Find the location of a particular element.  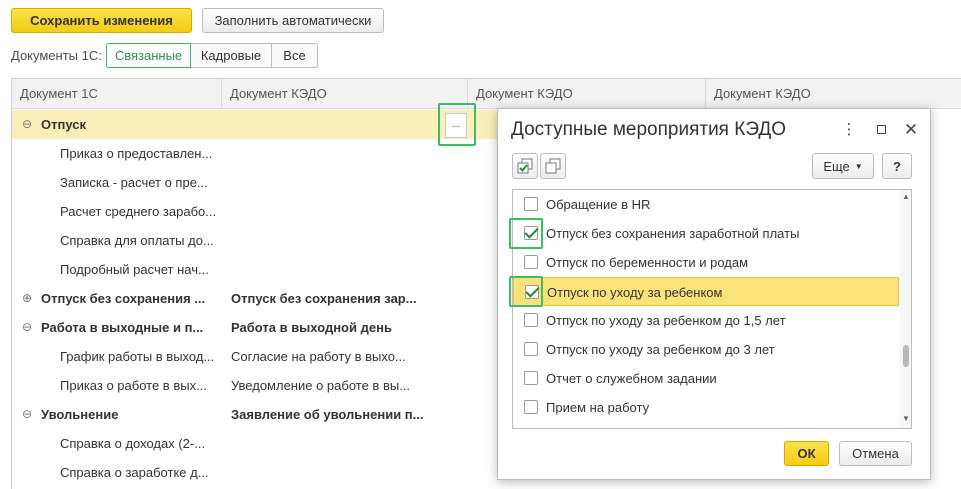

table-row: ⊖ Отпуск is located at coordinates (254, 124).